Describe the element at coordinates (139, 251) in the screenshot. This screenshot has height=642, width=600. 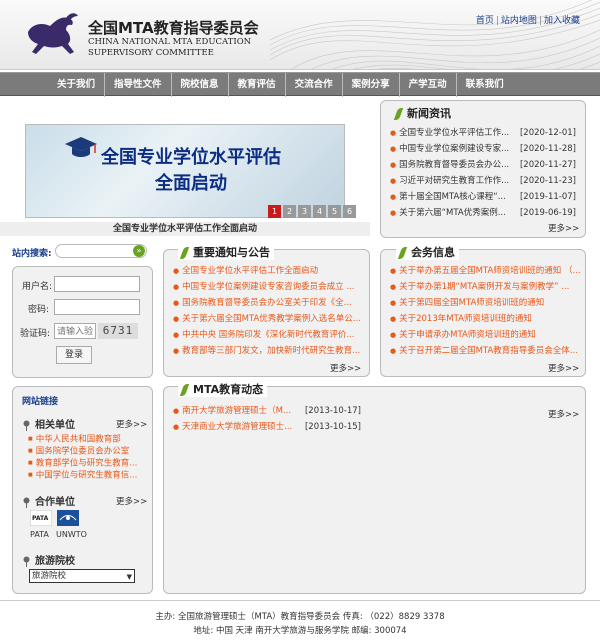
I see `search-button: »` at that location.